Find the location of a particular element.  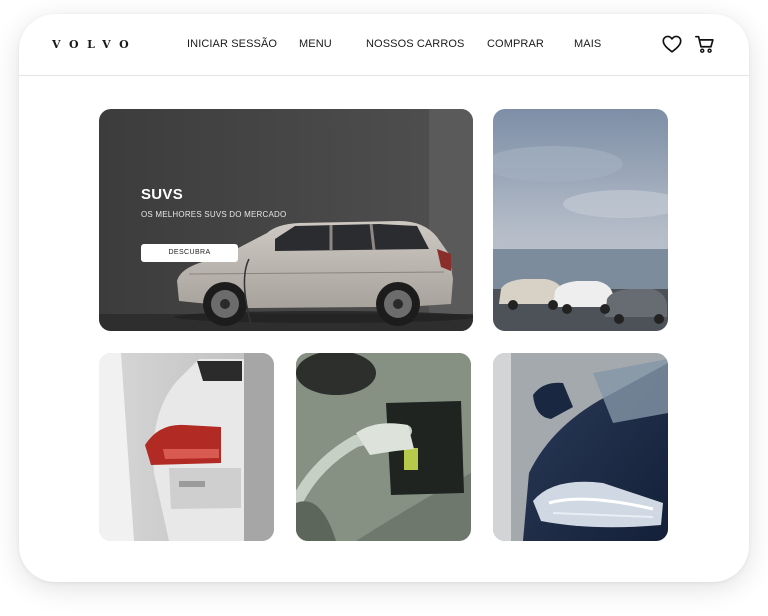

hero-title: SUVS is located at coordinates (162, 194).